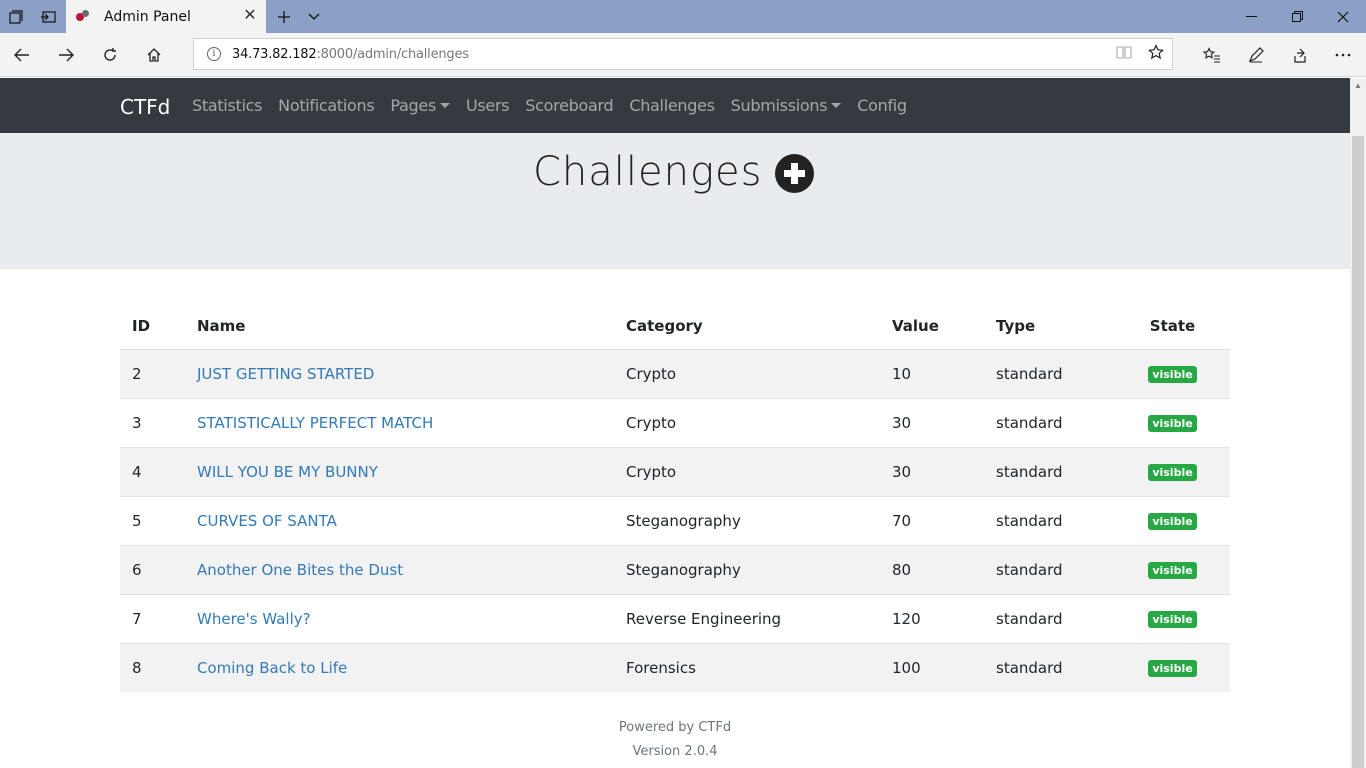 This screenshot has width=1366, height=768. Describe the element at coordinates (932, 618) in the screenshot. I see `cell-value: 120` at that location.